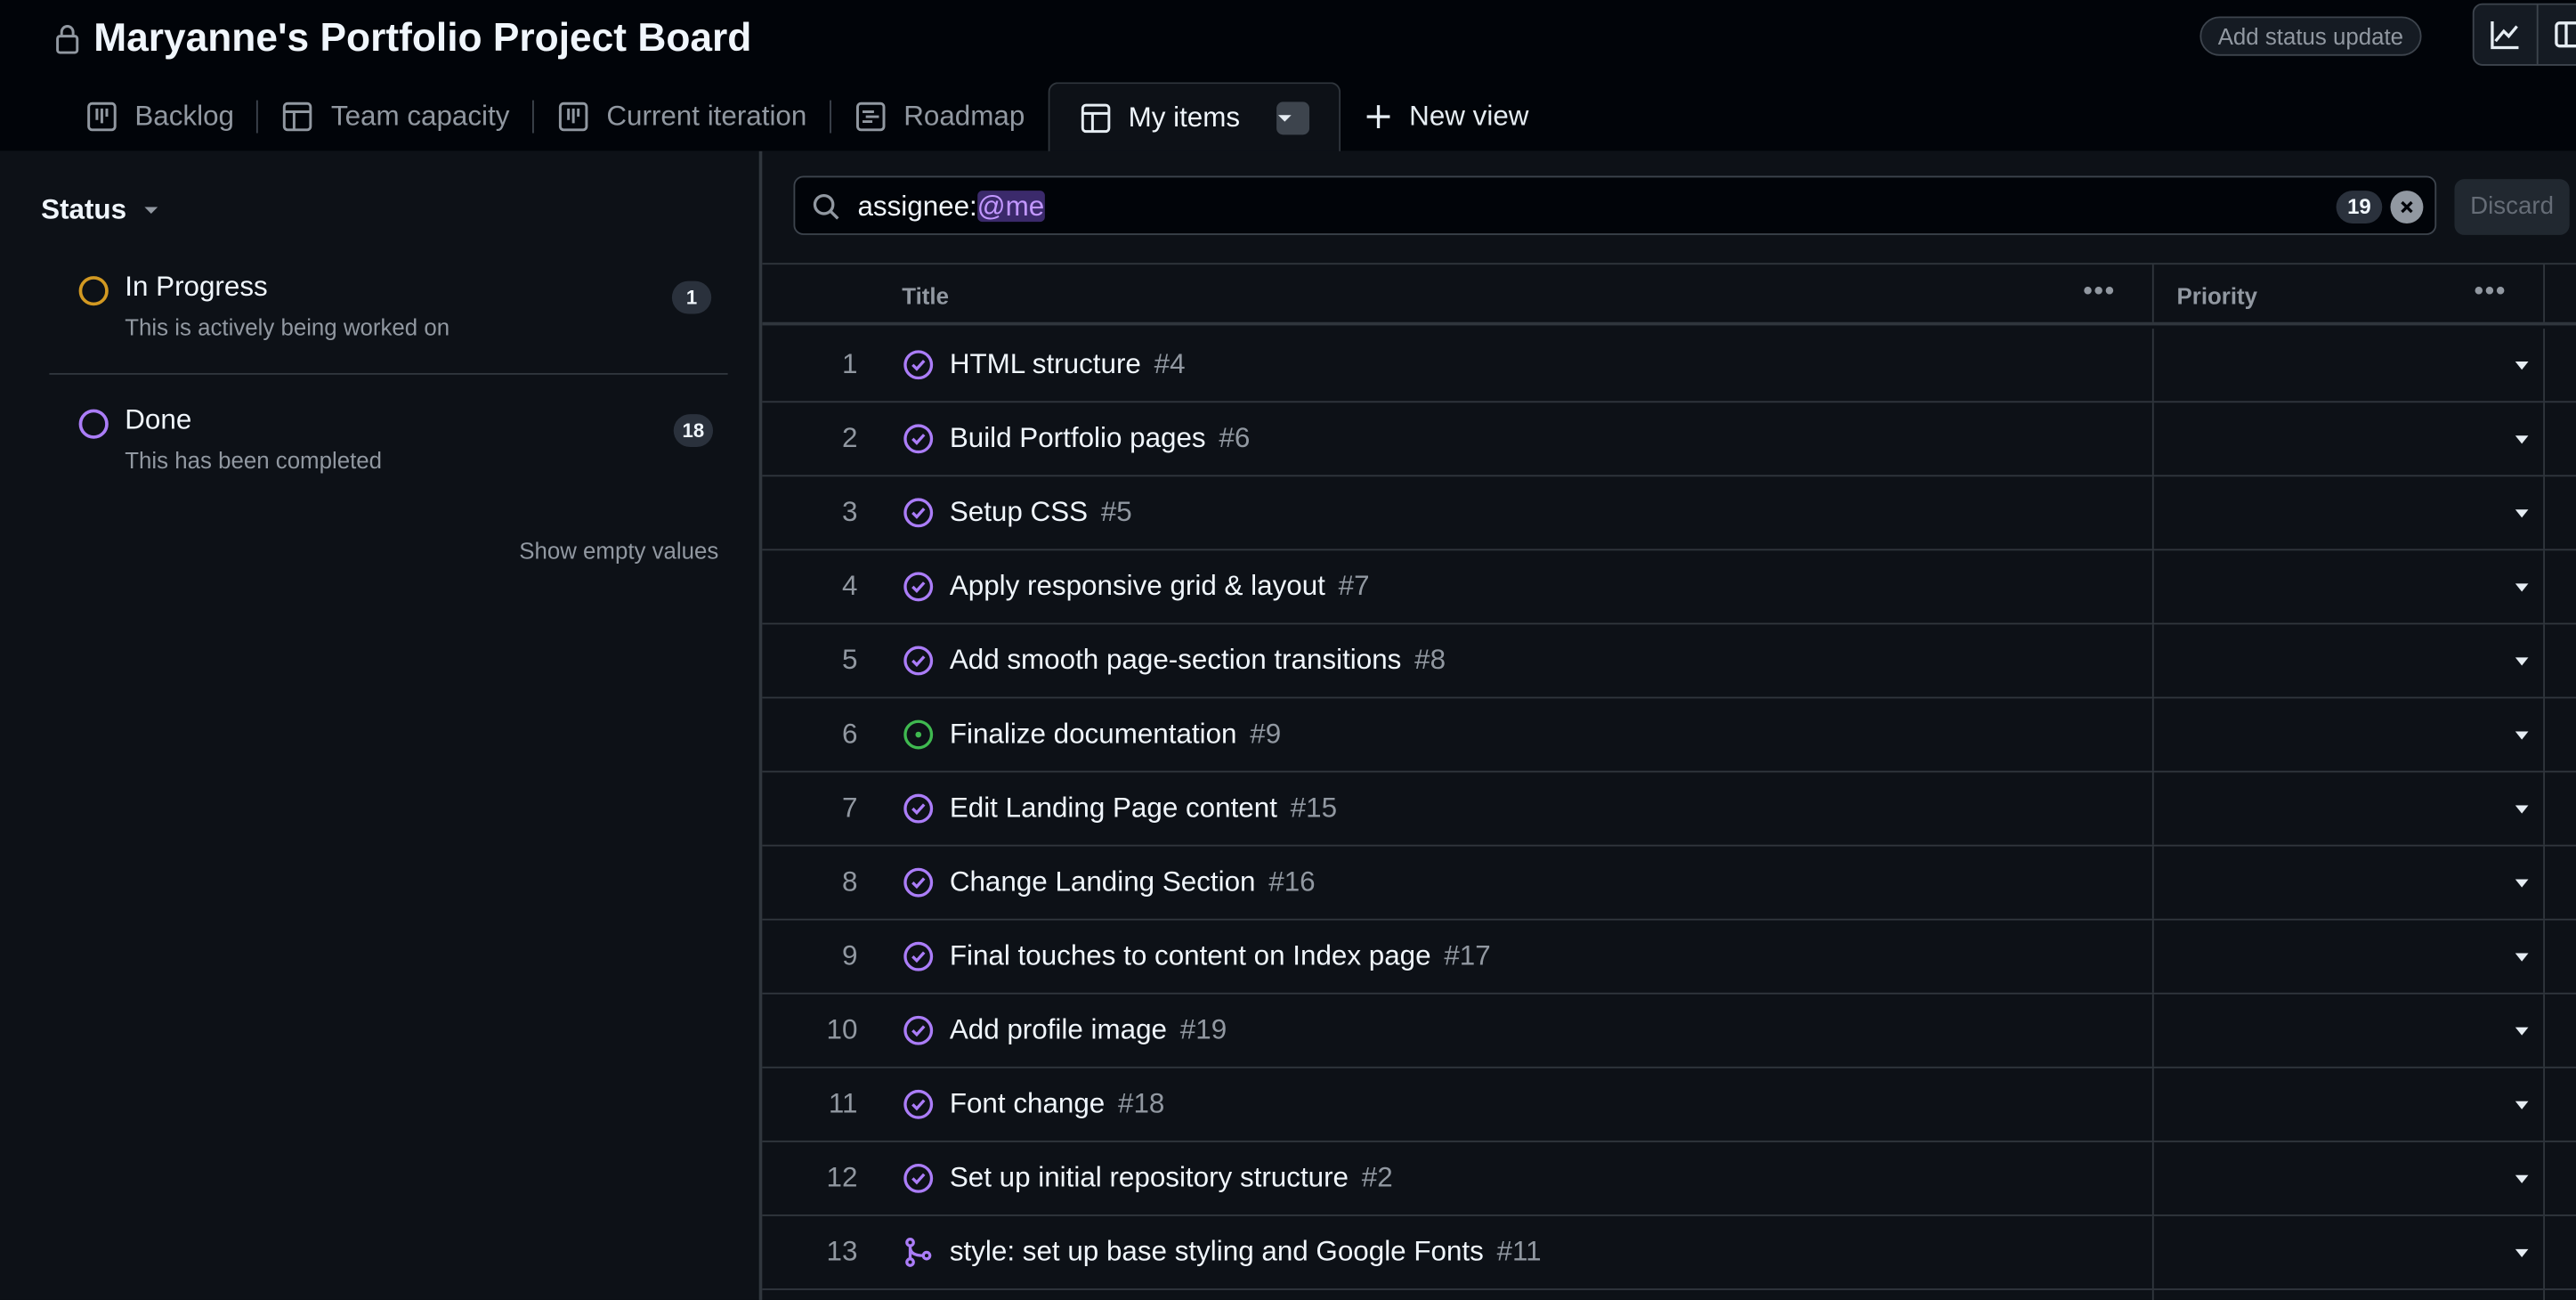 The height and width of the screenshot is (1300, 2576). What do you see at coordinates (1137, 586) in the screenshot?
I see `item-title: Apply responsive grid & layout` at bounding box center [1137, 586].